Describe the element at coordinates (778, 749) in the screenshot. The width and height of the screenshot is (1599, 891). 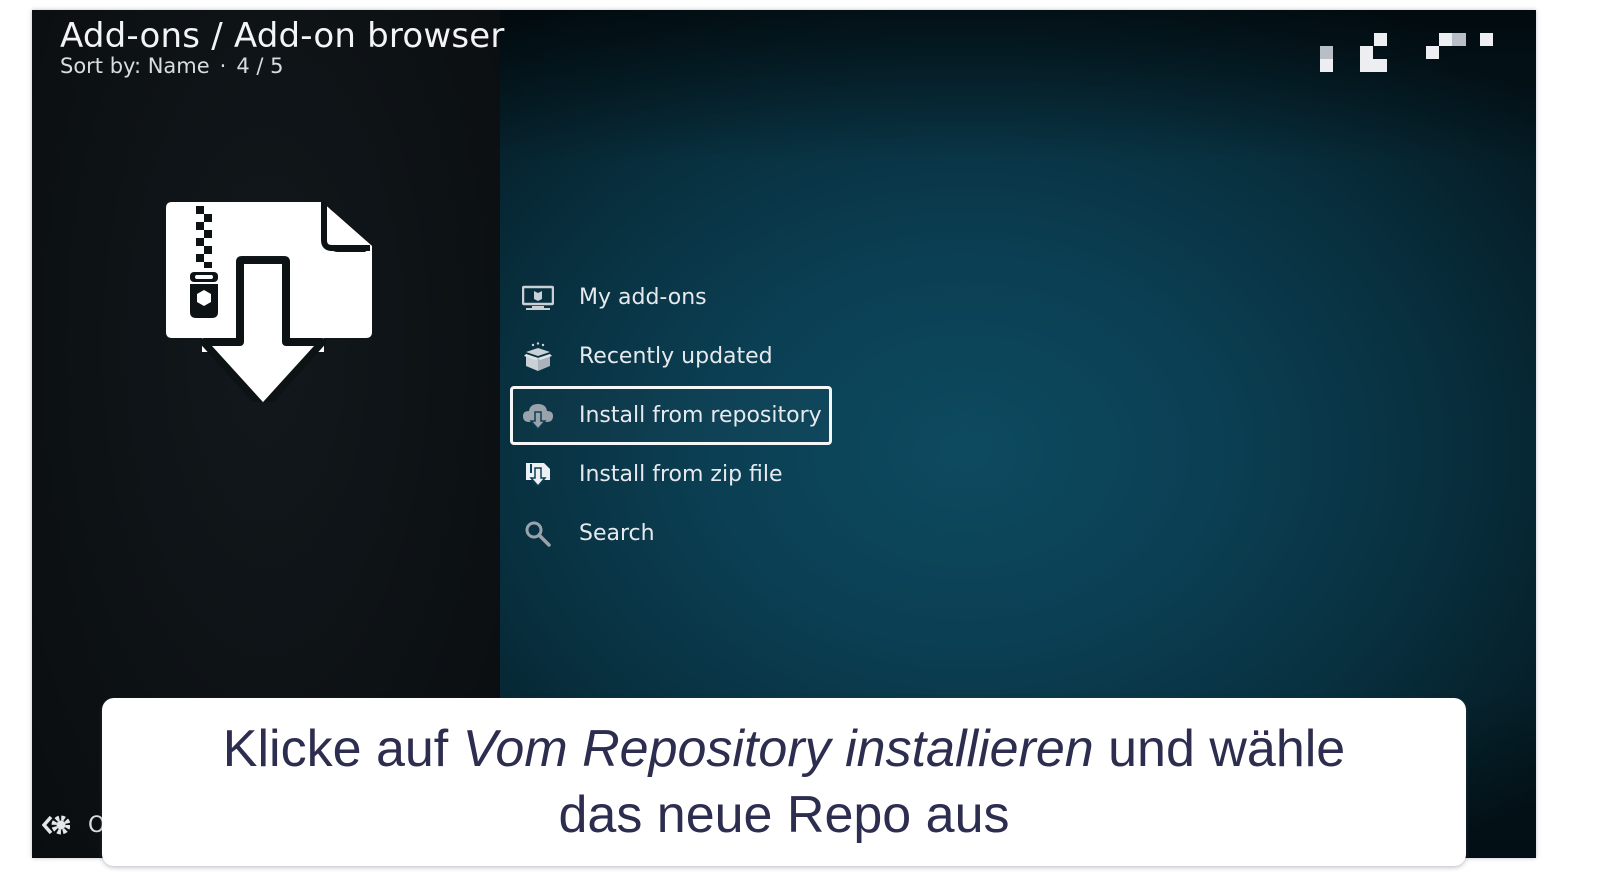
I see `caption-emphasis: Vom Repository installieren` at that location.